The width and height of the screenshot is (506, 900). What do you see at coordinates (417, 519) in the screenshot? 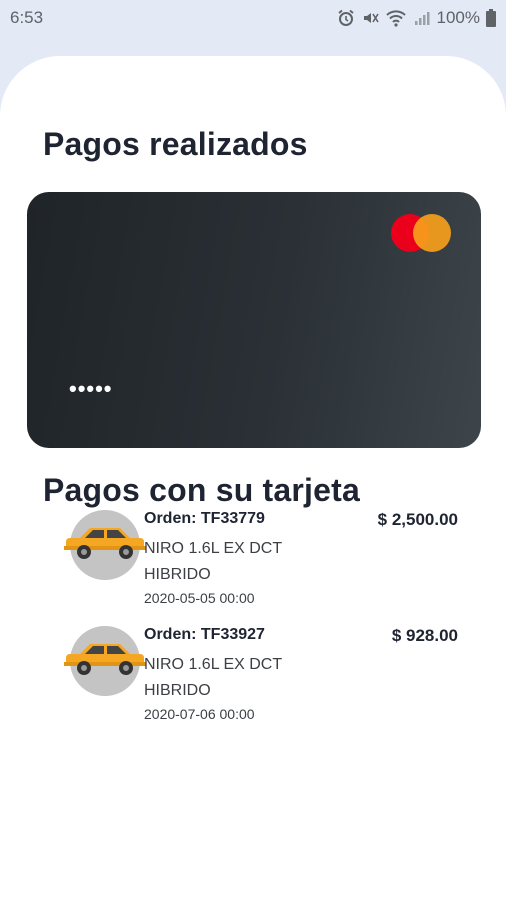
I see `payment-amount: $ 2,500.00` at bounding box center [417, 519].